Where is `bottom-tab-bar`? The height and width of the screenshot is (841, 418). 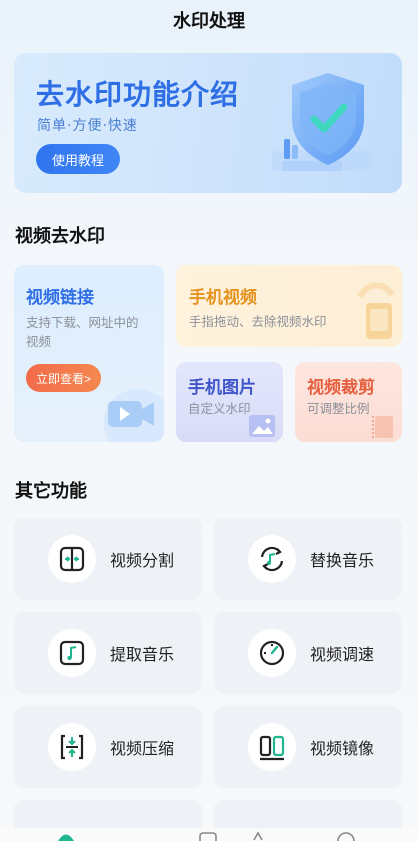
bottom-tab-bar is located at coordinates (209, 834).